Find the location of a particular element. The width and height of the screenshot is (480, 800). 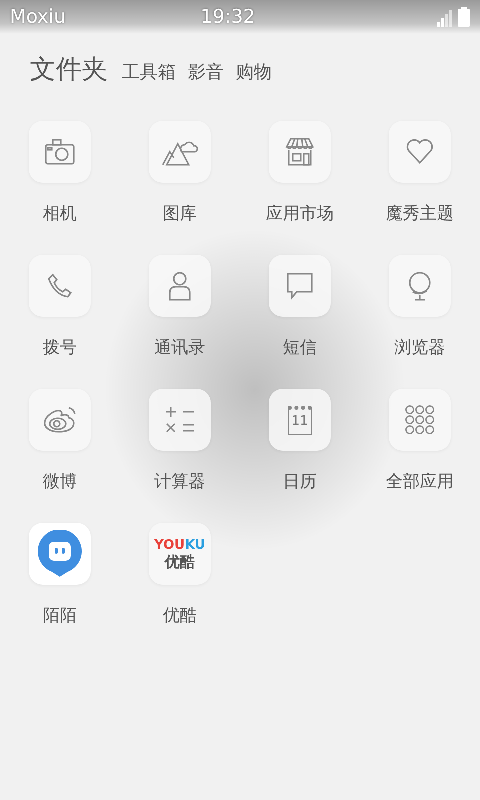

folder-tab: 购物 is located at coordinates (258, 72).